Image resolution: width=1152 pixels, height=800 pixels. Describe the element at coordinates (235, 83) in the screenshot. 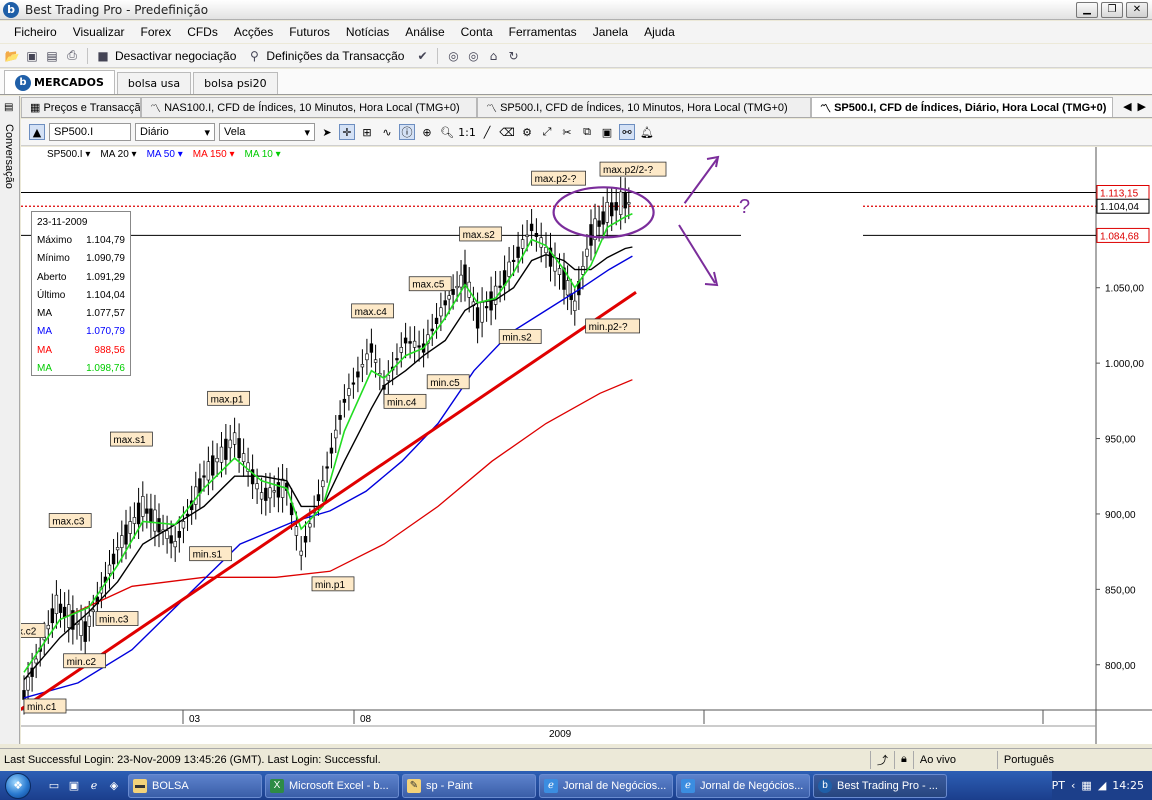

I see `tab-bolsa-psi20: bolsa psi20` at that location.